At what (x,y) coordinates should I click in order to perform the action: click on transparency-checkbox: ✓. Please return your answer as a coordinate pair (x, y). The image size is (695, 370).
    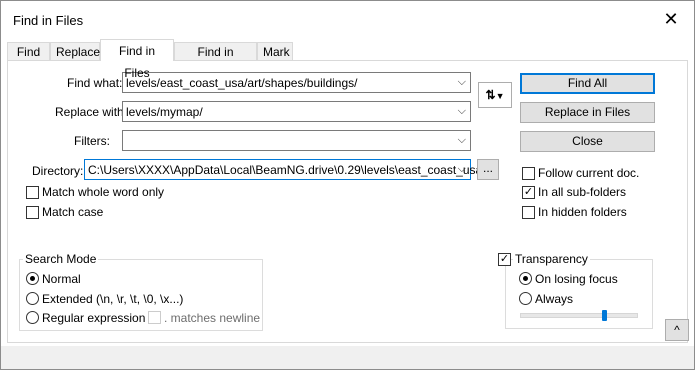
    Looking at the image, I should click on (504, 259).